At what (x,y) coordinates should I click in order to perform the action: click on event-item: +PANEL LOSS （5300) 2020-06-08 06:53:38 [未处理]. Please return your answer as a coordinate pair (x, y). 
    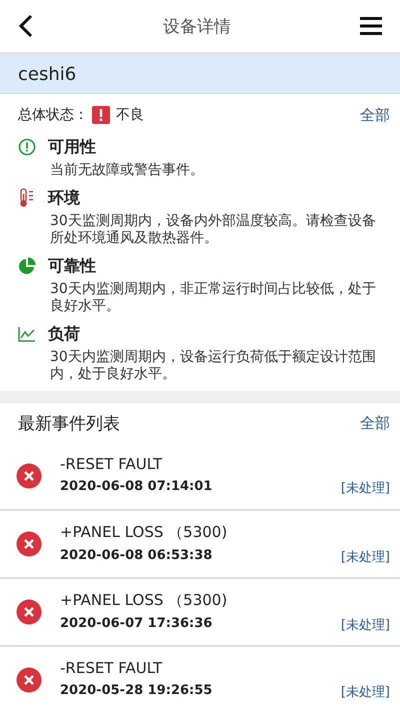
    Looking at the image, I should click on (200, 545).